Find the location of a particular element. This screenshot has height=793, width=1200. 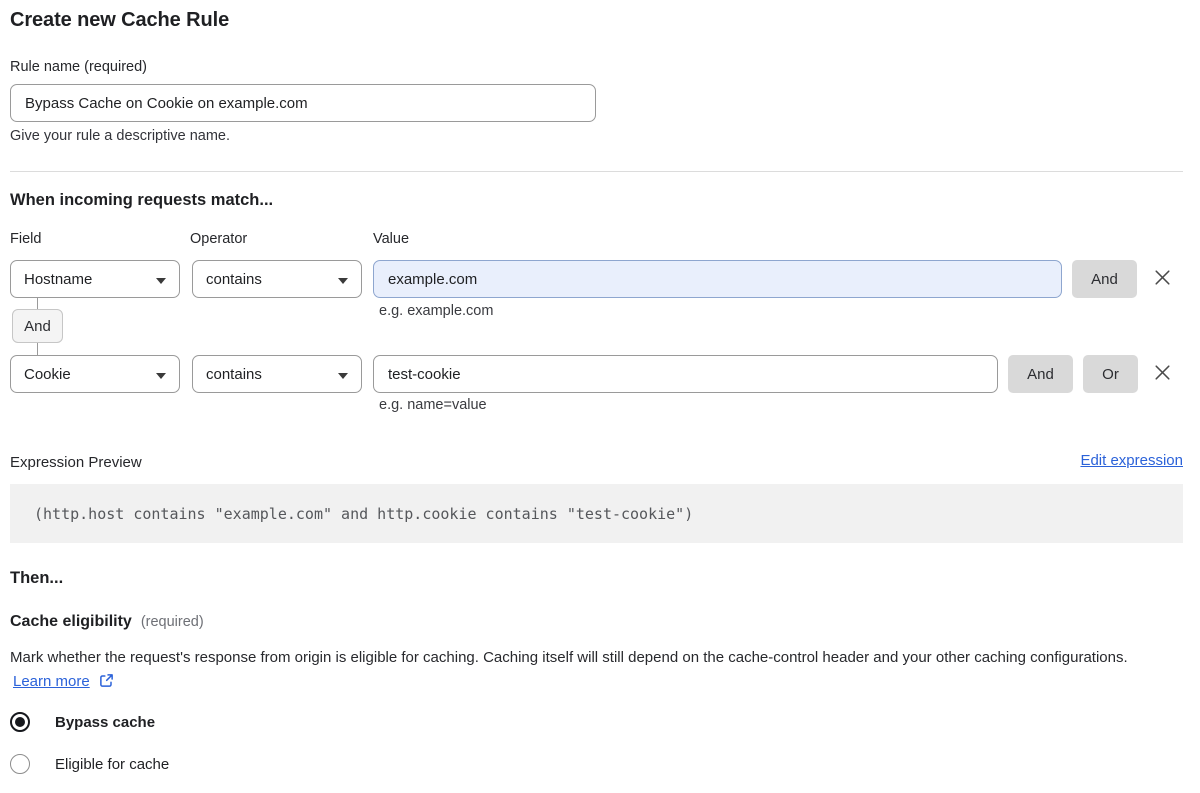

cache-eligibility-heading: Cache eligibility is located at coordinates (71, 621).